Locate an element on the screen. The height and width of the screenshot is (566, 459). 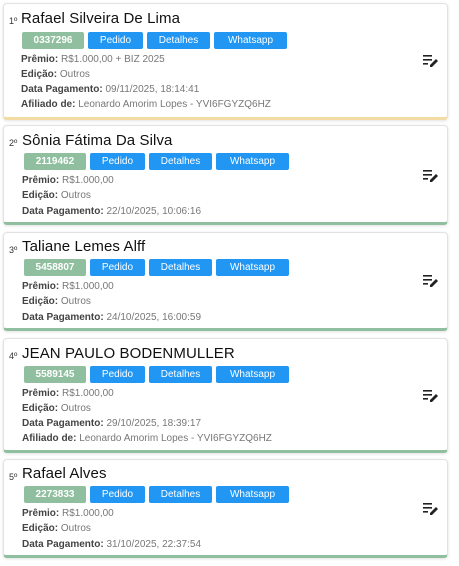
ticket-code-badge: 2119462 is located at coordinates (55, 161).